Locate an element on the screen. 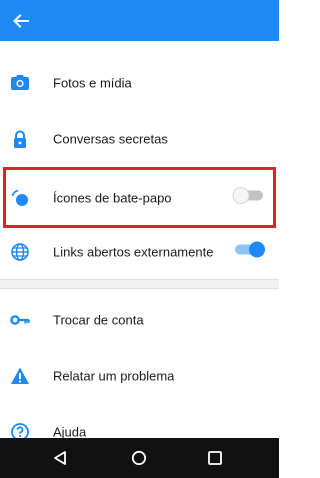 Image resolution: width=320 pixels, height=478 pixels. back-triangle-icon is located at coordinates (60, 460).